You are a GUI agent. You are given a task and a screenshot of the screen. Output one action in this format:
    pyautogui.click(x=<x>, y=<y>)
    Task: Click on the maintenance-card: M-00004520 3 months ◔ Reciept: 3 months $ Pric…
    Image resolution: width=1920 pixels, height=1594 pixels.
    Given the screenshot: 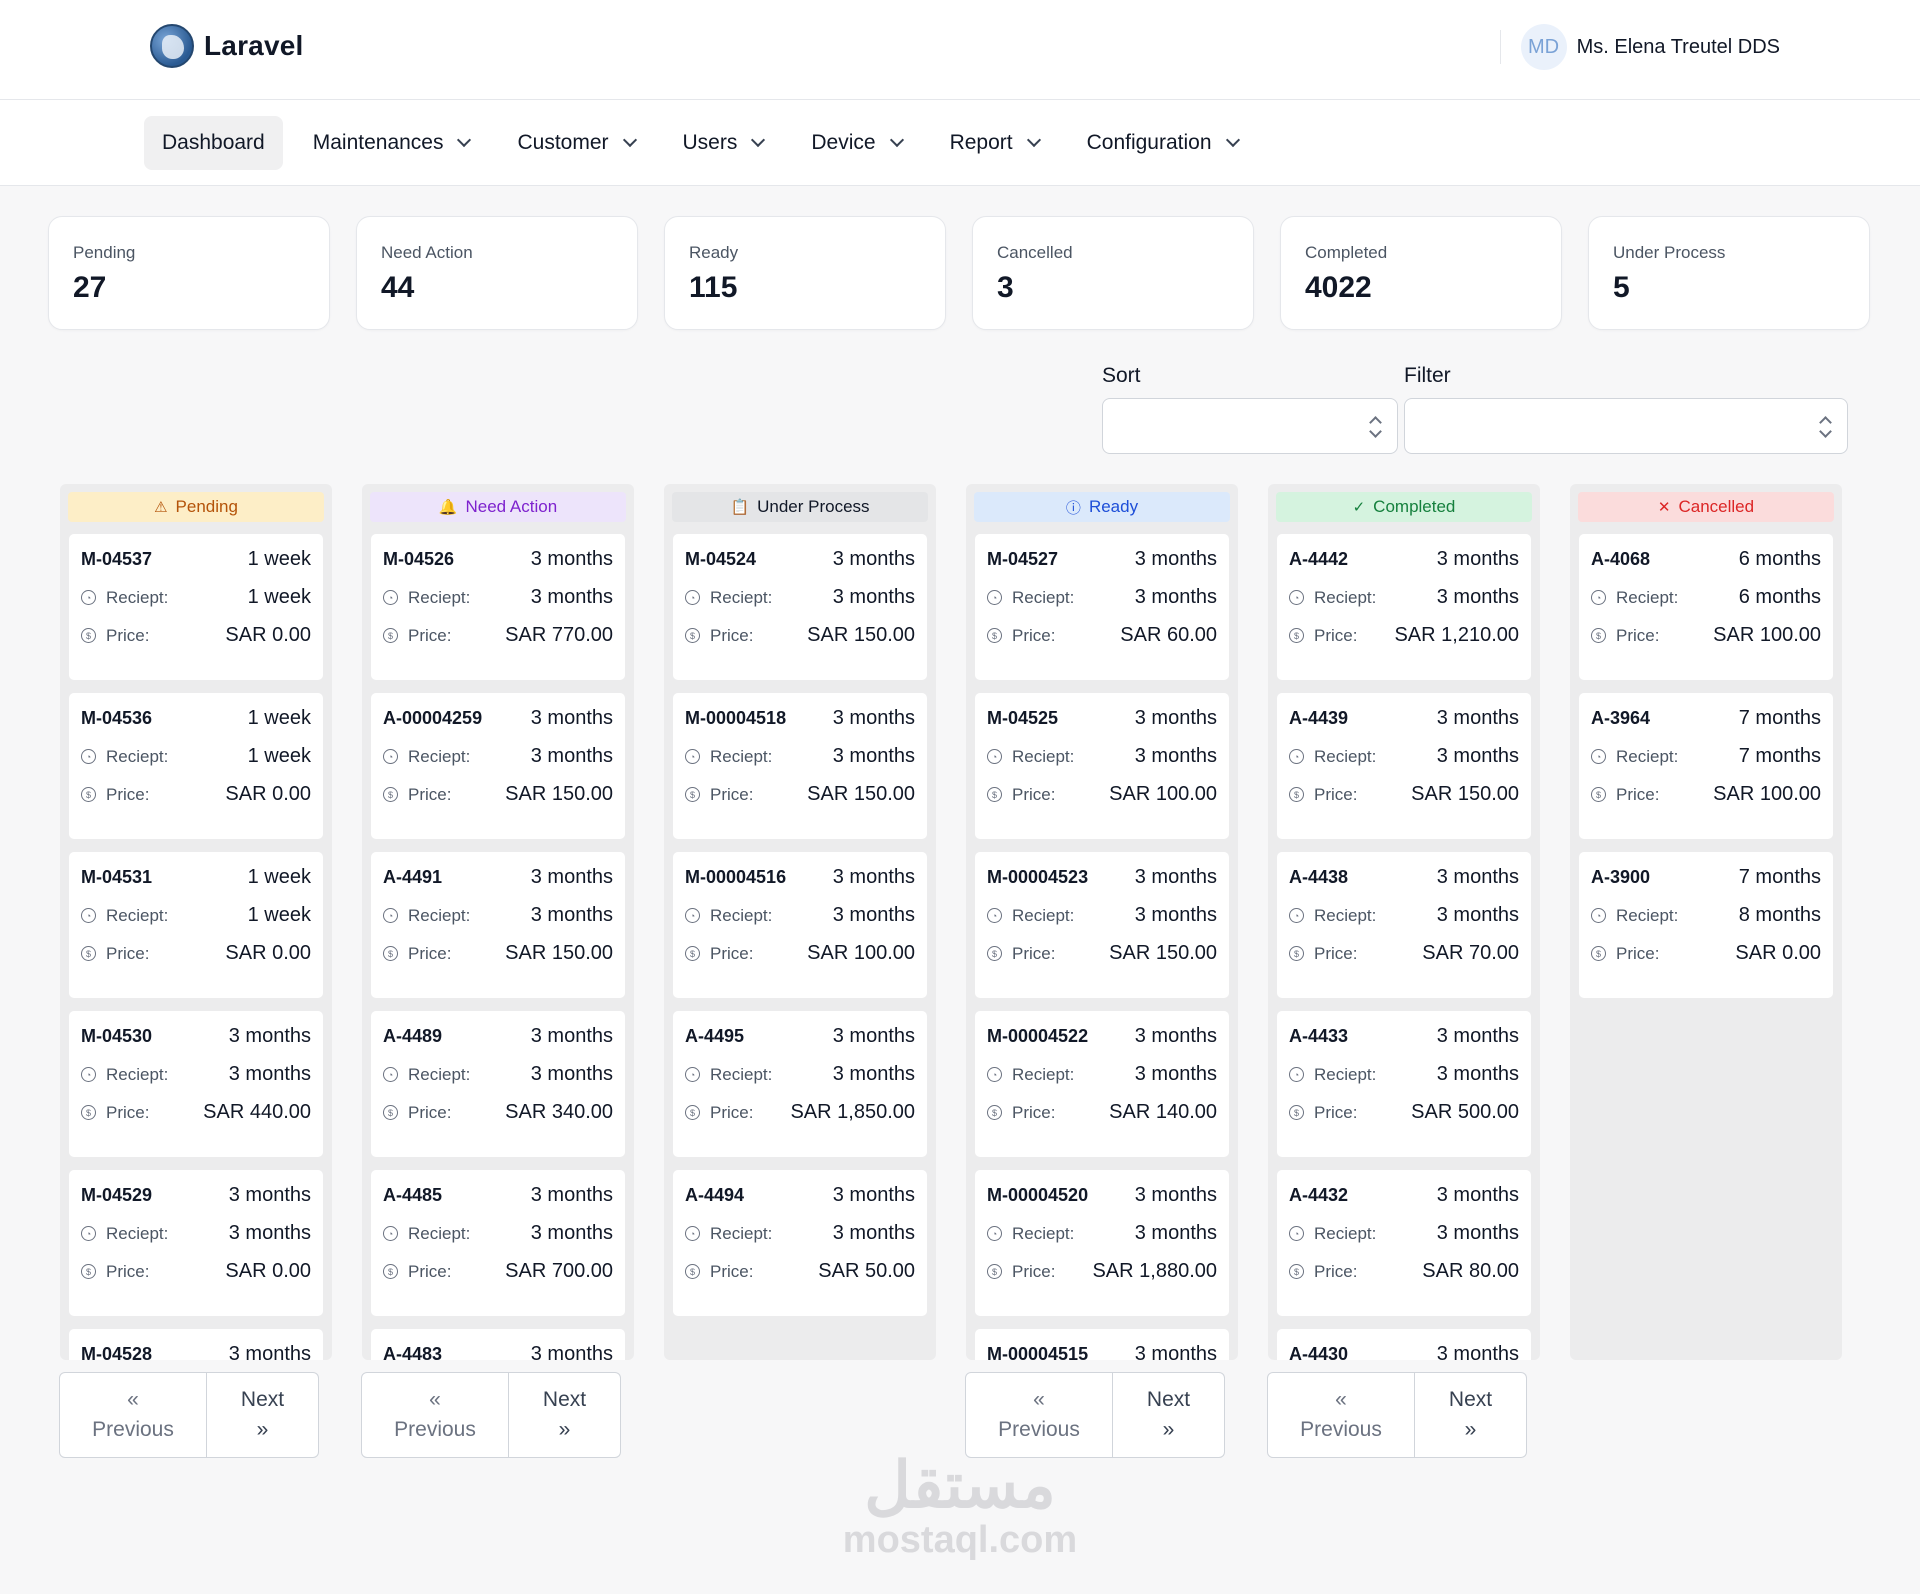 What is the action you would take?
    pyautogui.click(x=1102, y=1243)
    